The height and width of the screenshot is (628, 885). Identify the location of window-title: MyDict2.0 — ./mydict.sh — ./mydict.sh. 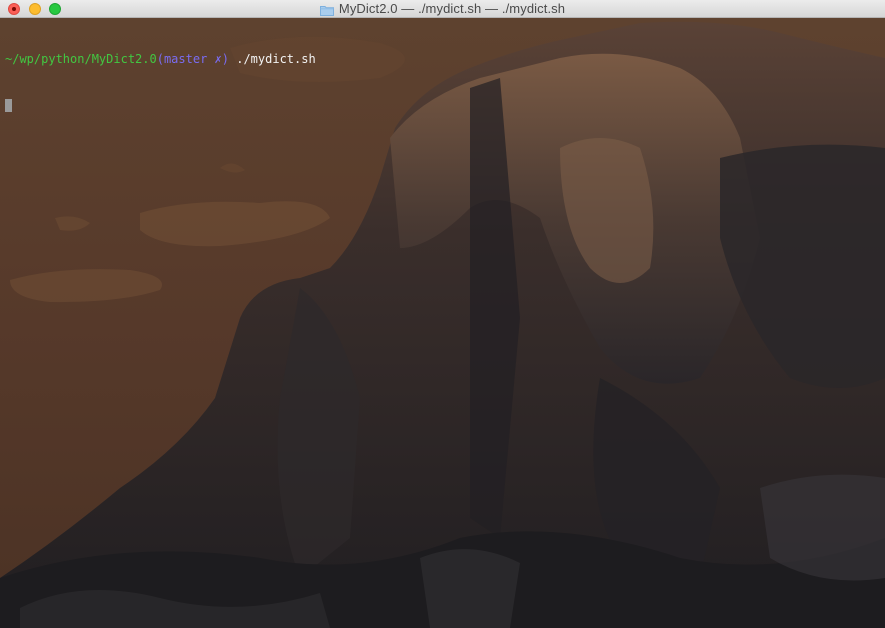
(452, 8).